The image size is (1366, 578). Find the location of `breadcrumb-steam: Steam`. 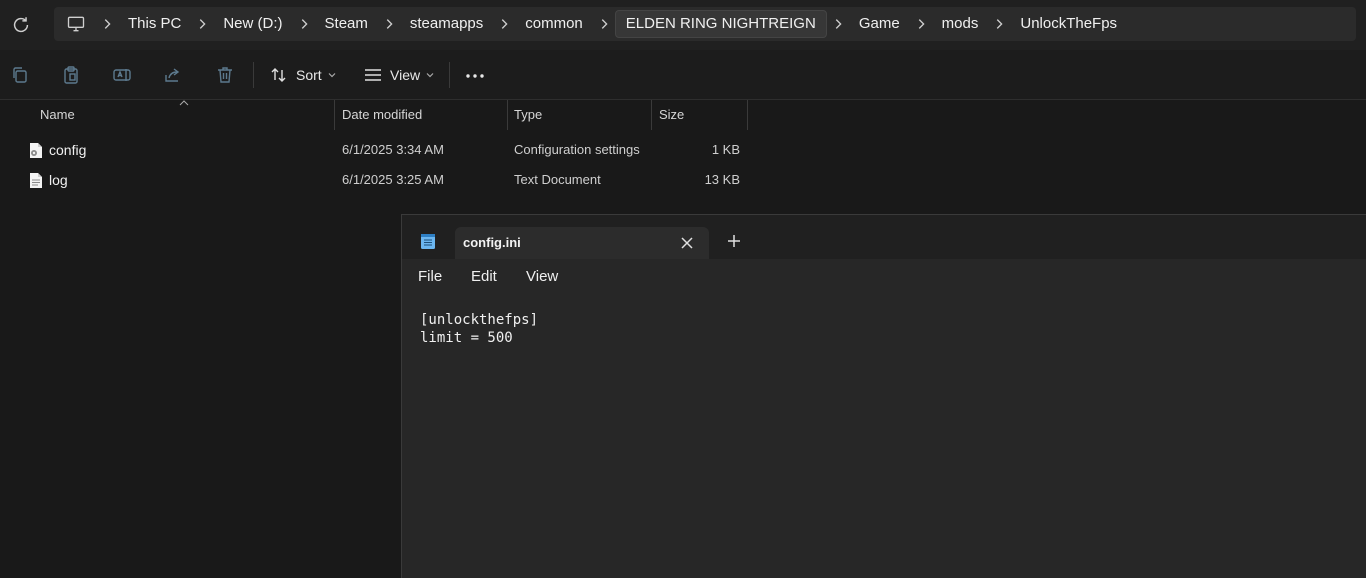

breadcrumb-steam: Steam is located at coordinates (346, 24).